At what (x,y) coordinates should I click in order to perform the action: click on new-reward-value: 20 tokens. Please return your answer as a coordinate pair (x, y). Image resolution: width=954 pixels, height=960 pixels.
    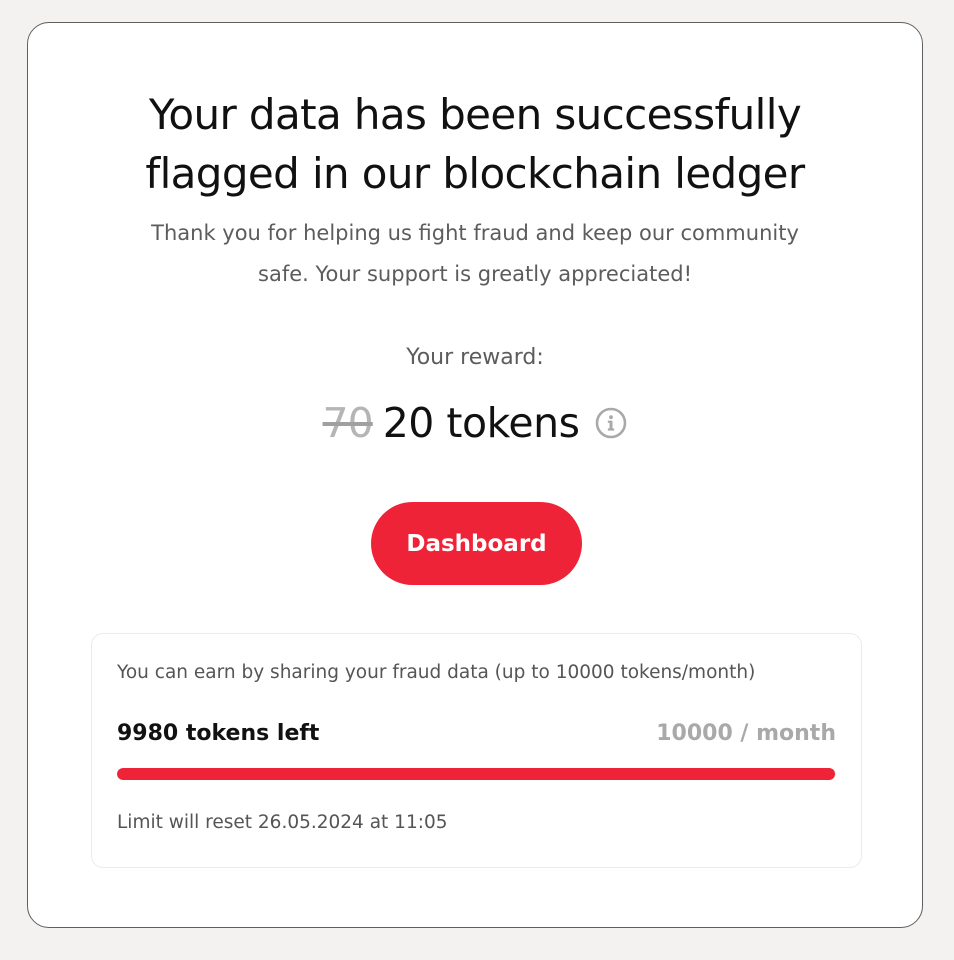
    Looking at the image, I should click on (481, 423).